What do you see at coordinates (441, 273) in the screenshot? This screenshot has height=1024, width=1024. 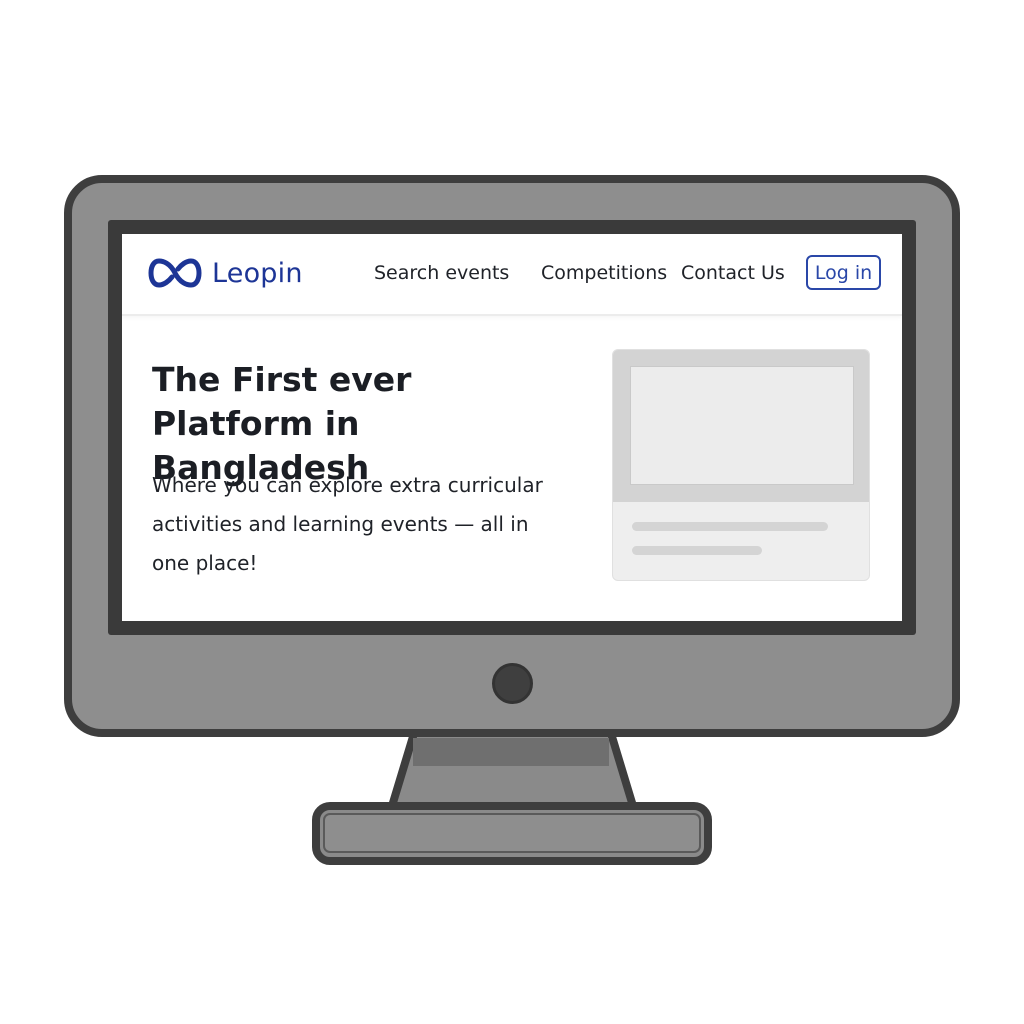 I see `nav-search-events: Search events` at bounding box center [441, 273].